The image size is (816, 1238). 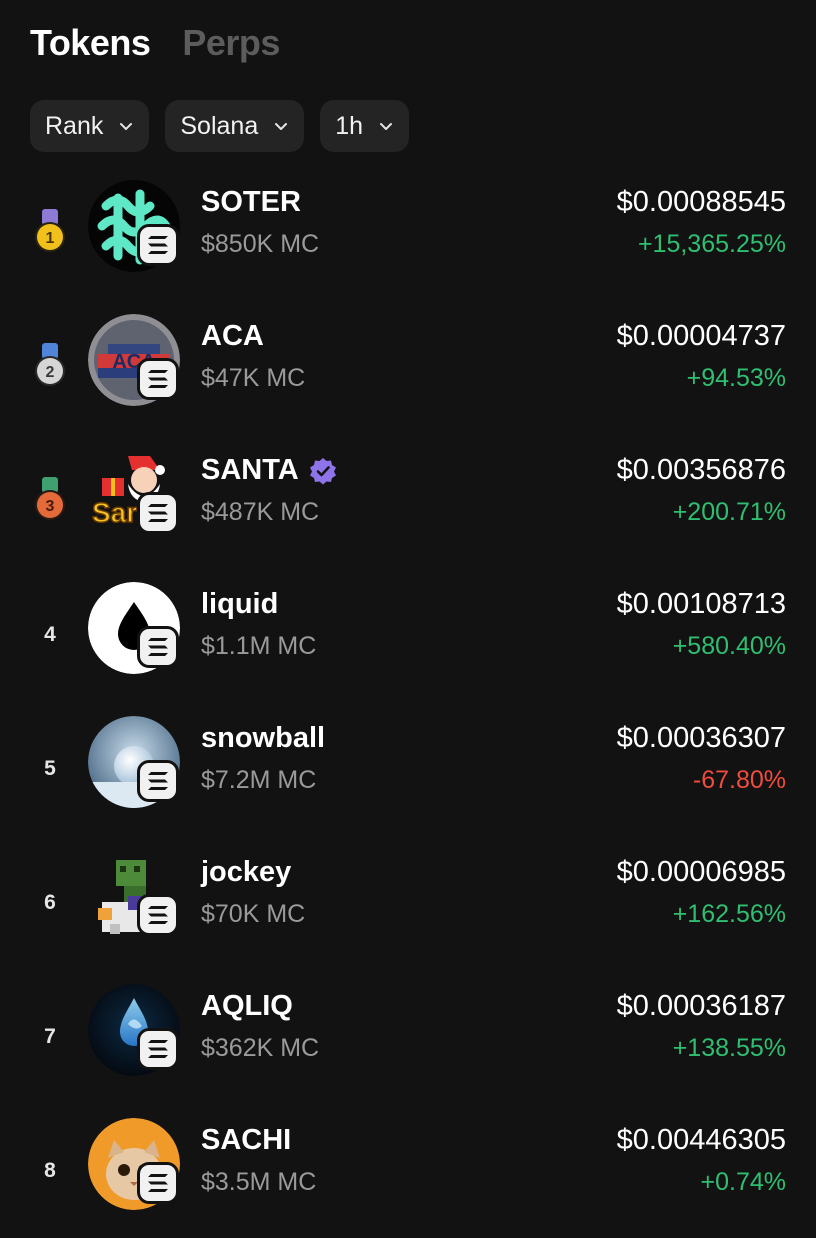 I want to click on sort-dropdown: Rank, so click(x=90, y=126).